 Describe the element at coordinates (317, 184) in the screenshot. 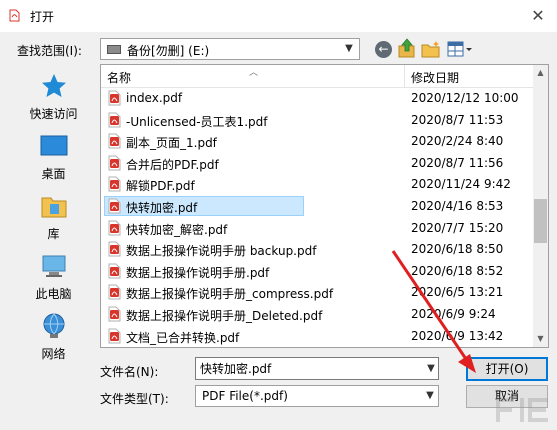

I see `file-row: 解锁PDF.pdf 2020/11/24 9:42` at that location.